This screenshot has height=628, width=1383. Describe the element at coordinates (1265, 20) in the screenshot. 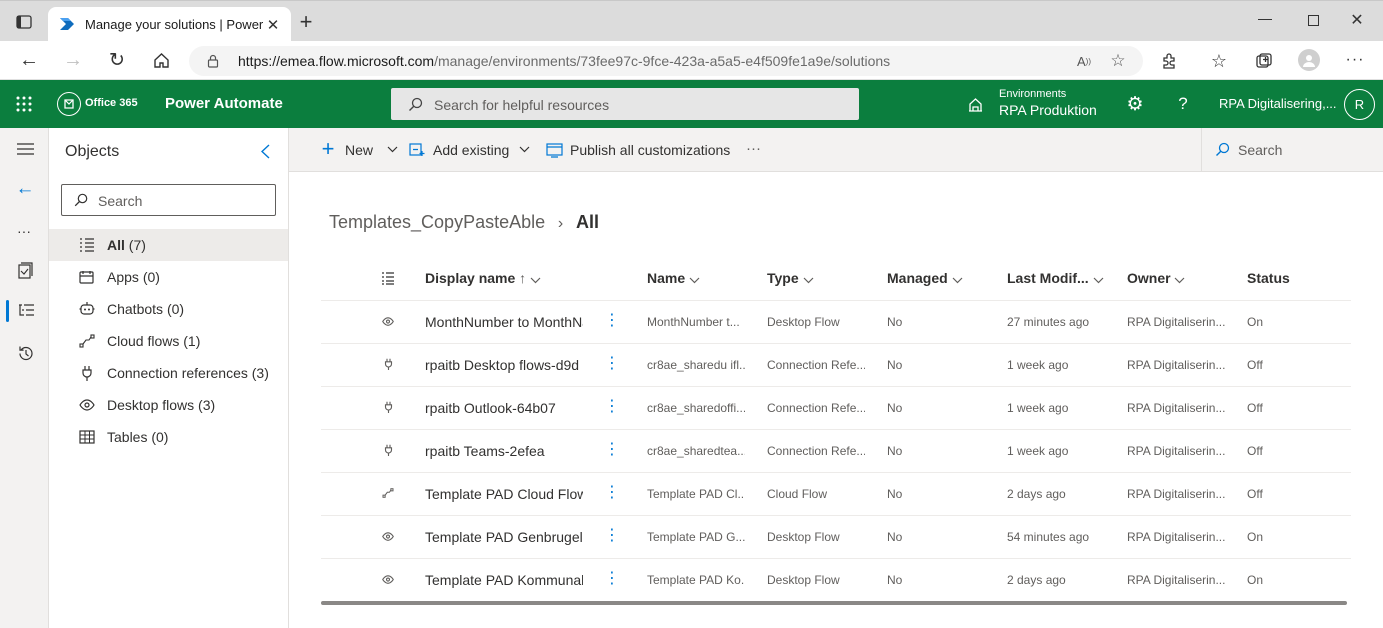

I see `minimize-icon` at that location.